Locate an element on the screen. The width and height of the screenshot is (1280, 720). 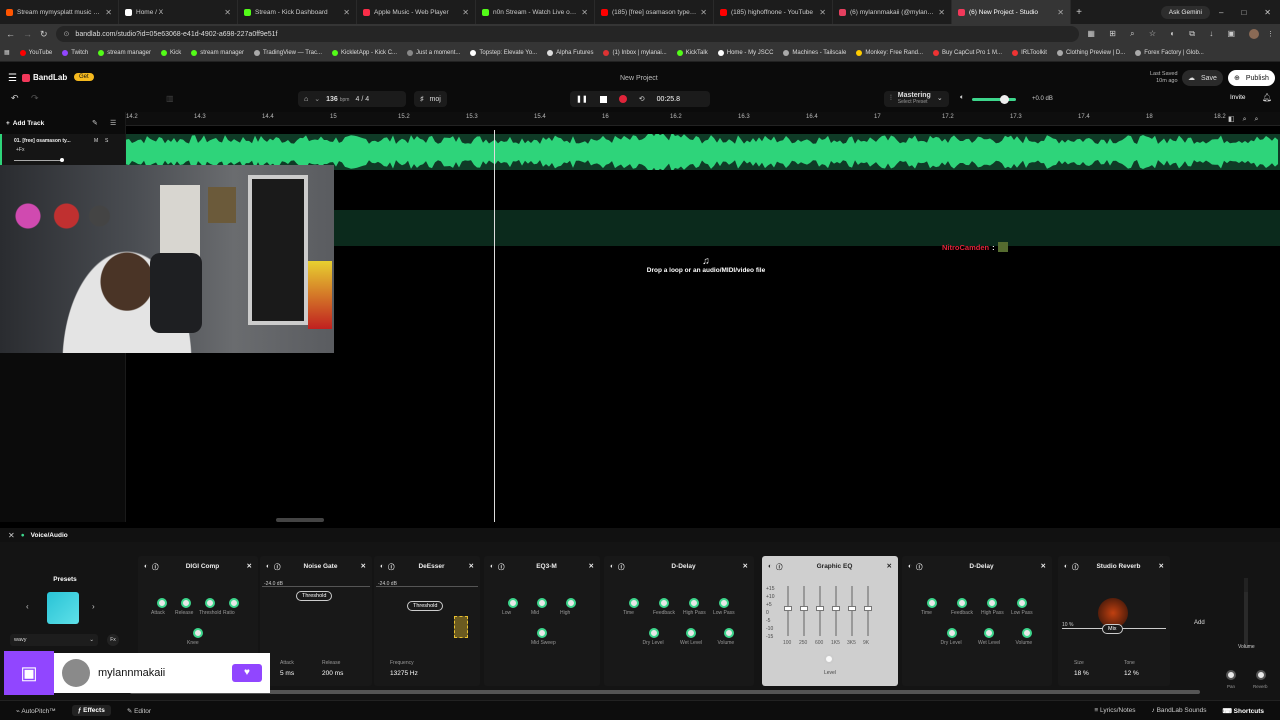
new-tab-button: + is located at coordinates (1079, 12).